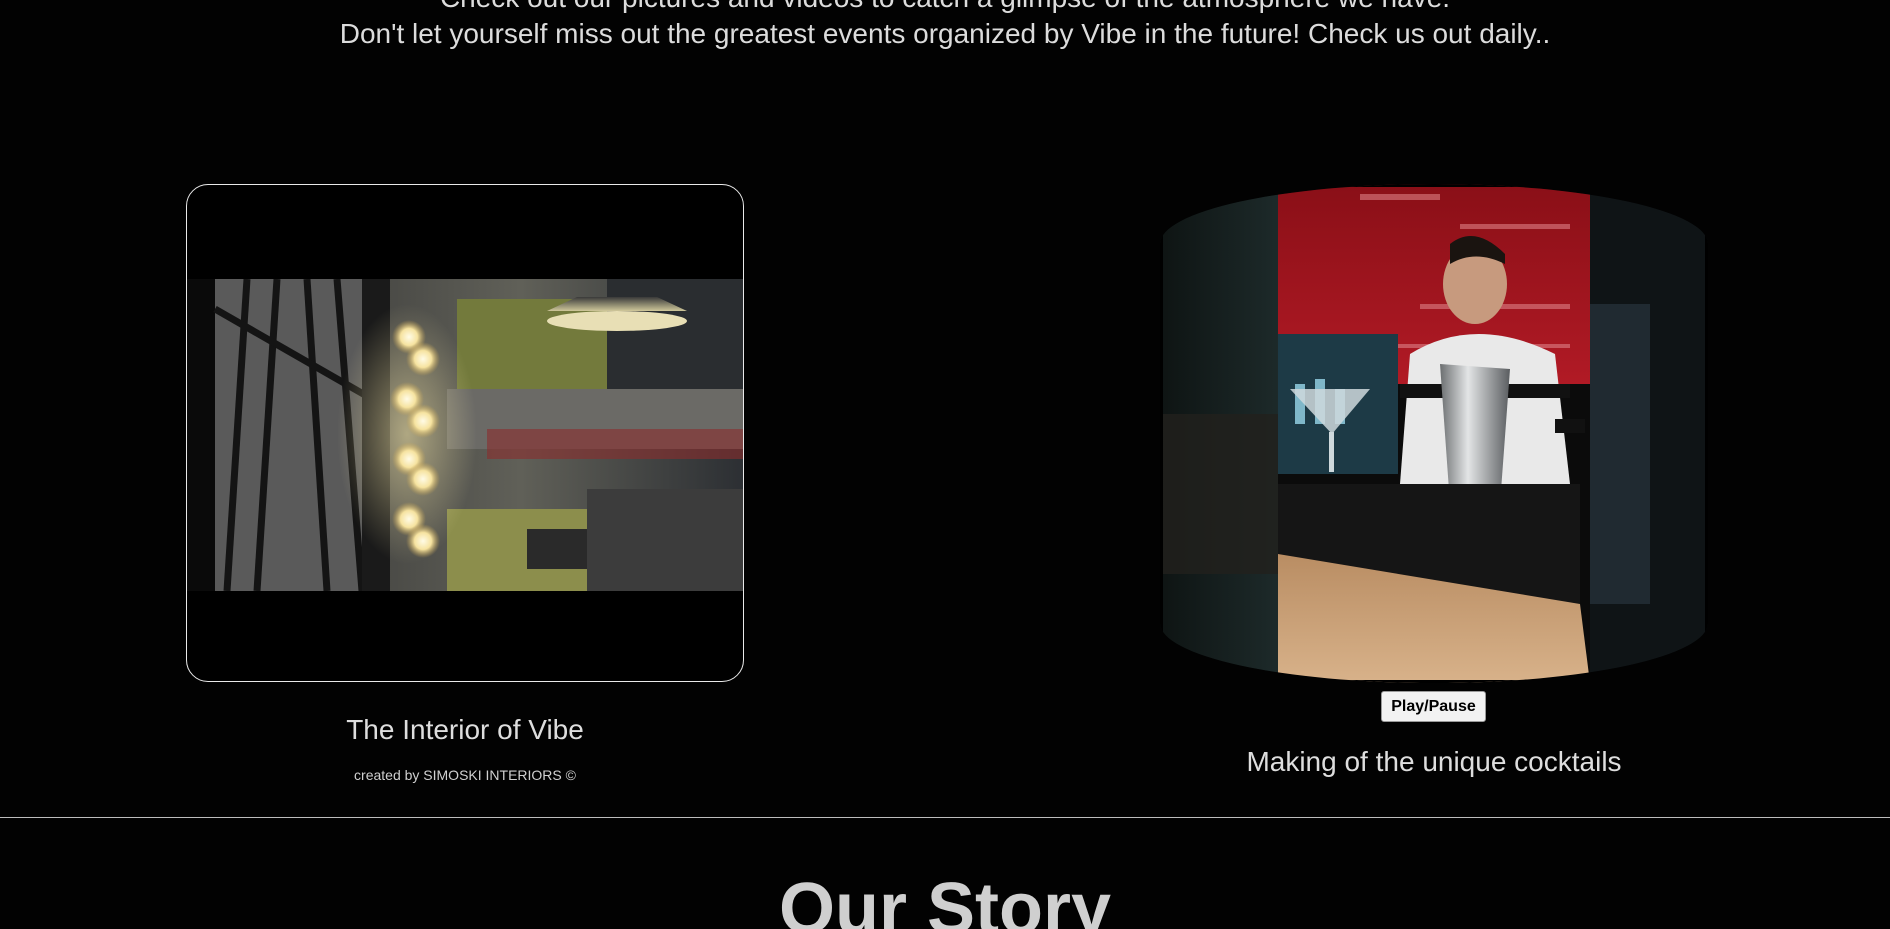 The width and height of the screenshot is (1890, 929). I want to click on interior-photo, so click(465, 435).